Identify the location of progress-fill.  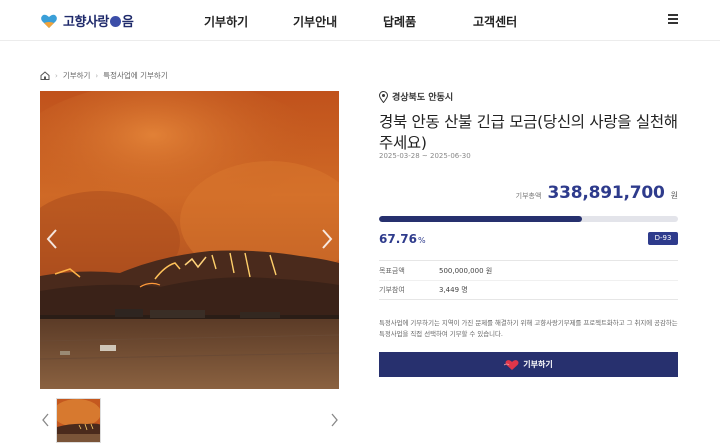
(480, 219).